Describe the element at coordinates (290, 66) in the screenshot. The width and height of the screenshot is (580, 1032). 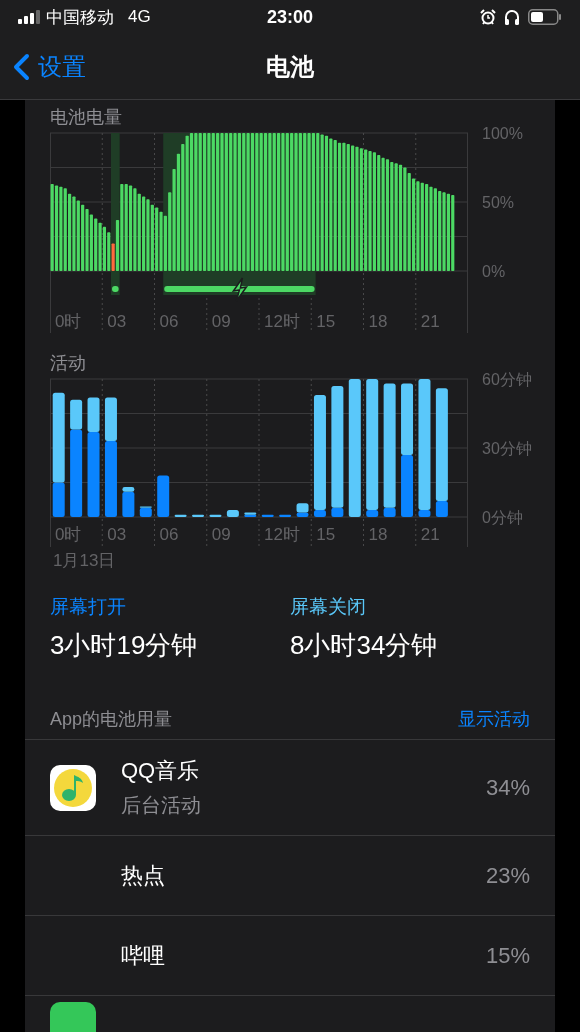
I see `page-title: 电池` at that location.